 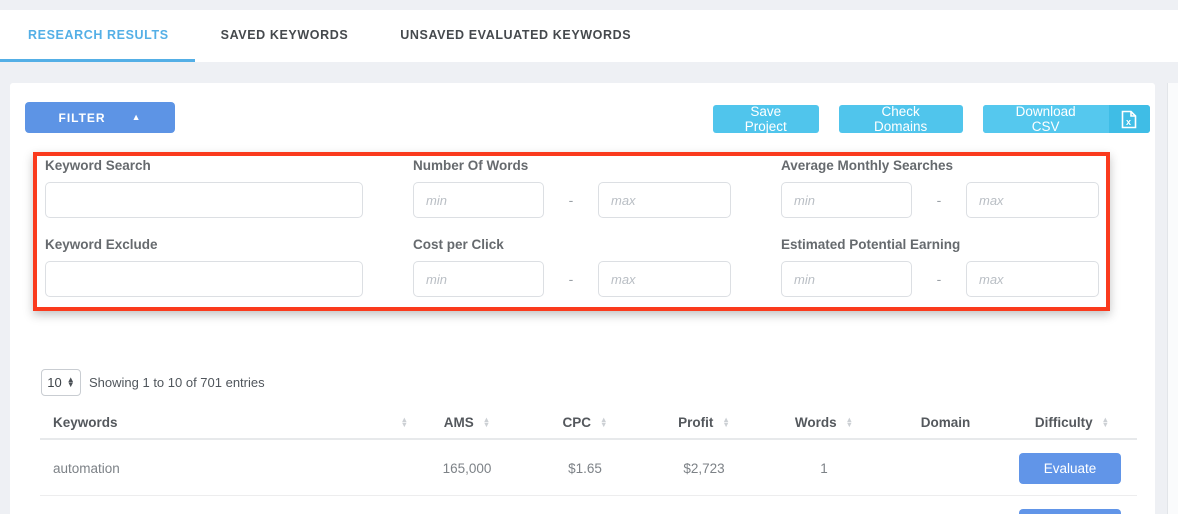 What do you see at coordinates (86, 468) in the screenshot?
I see `cell-keyword: automation` at bounding box center [86, 468].